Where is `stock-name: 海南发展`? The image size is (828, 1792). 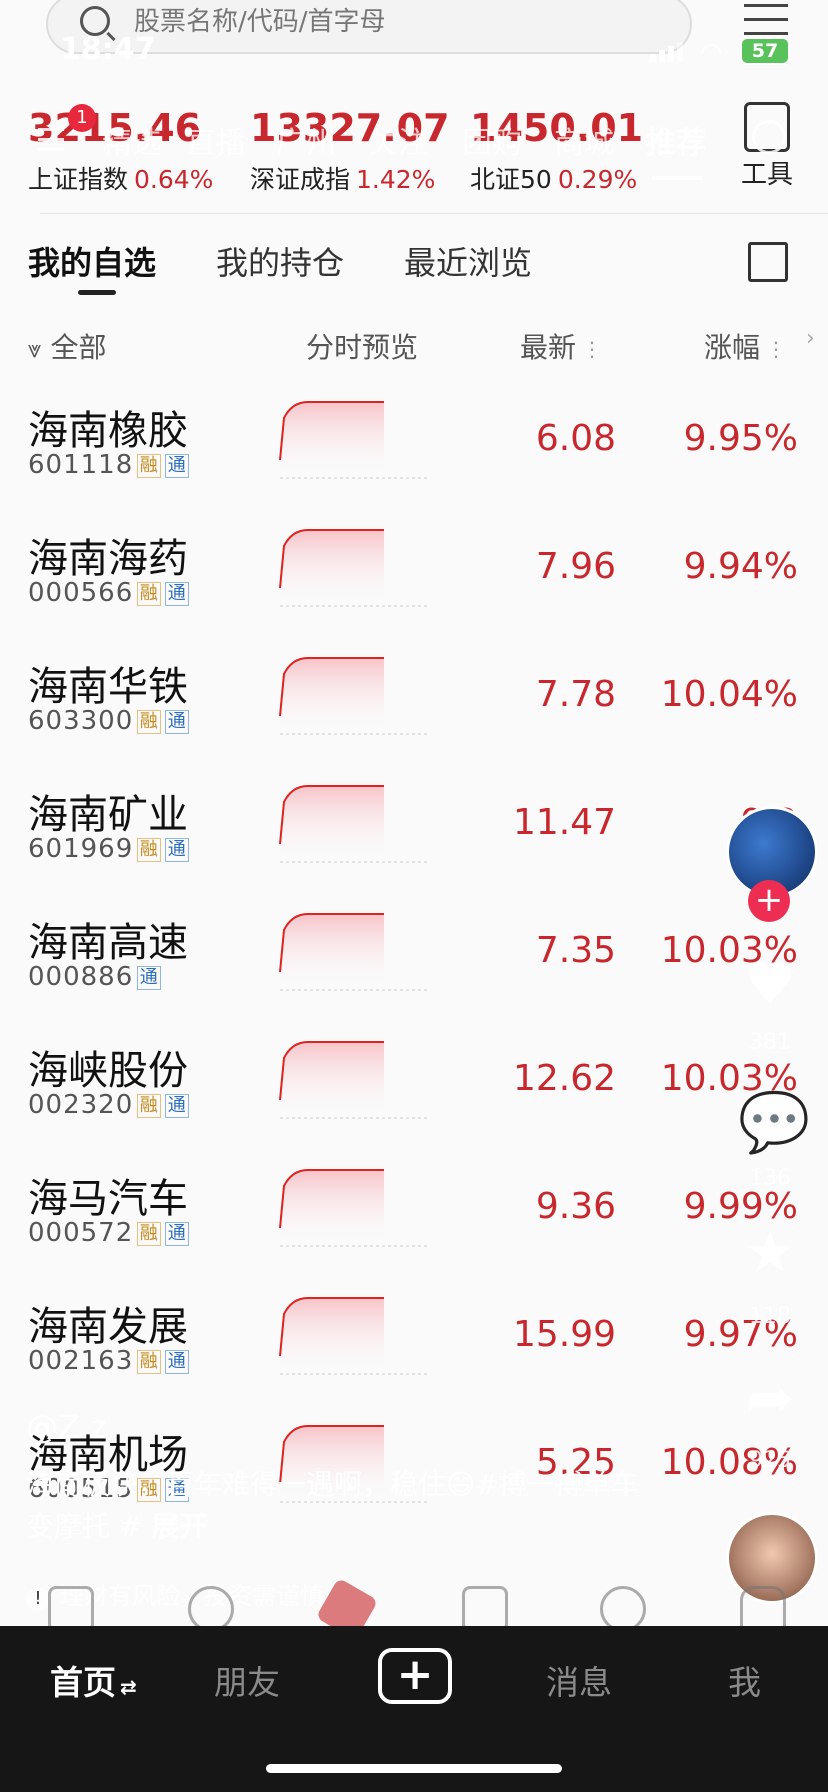 stock-name: 海南发展 is located at coordinates (108, 1327).